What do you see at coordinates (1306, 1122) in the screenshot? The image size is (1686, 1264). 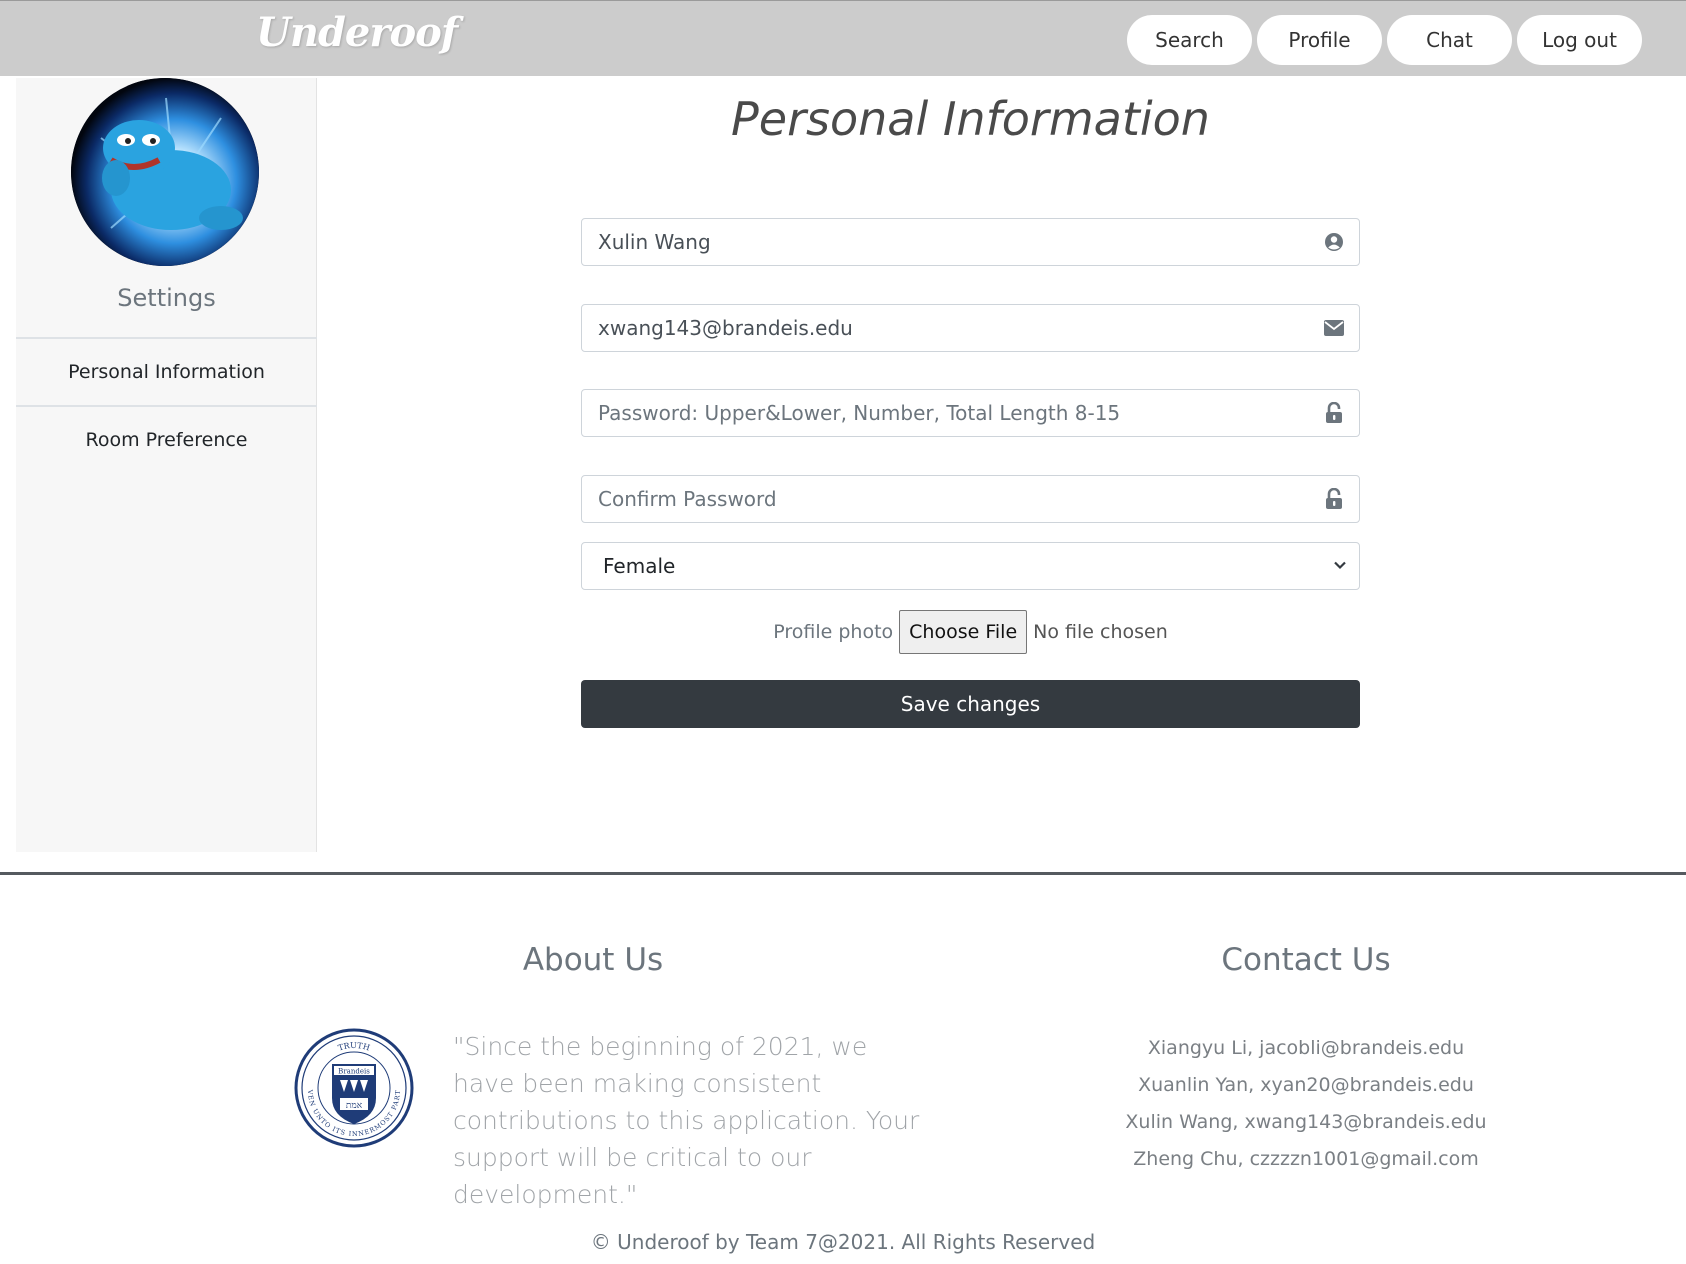 I see `contact-item: Xulin Wang, xwang143@brandeis.edu` at bounding box center [1306, 1122].